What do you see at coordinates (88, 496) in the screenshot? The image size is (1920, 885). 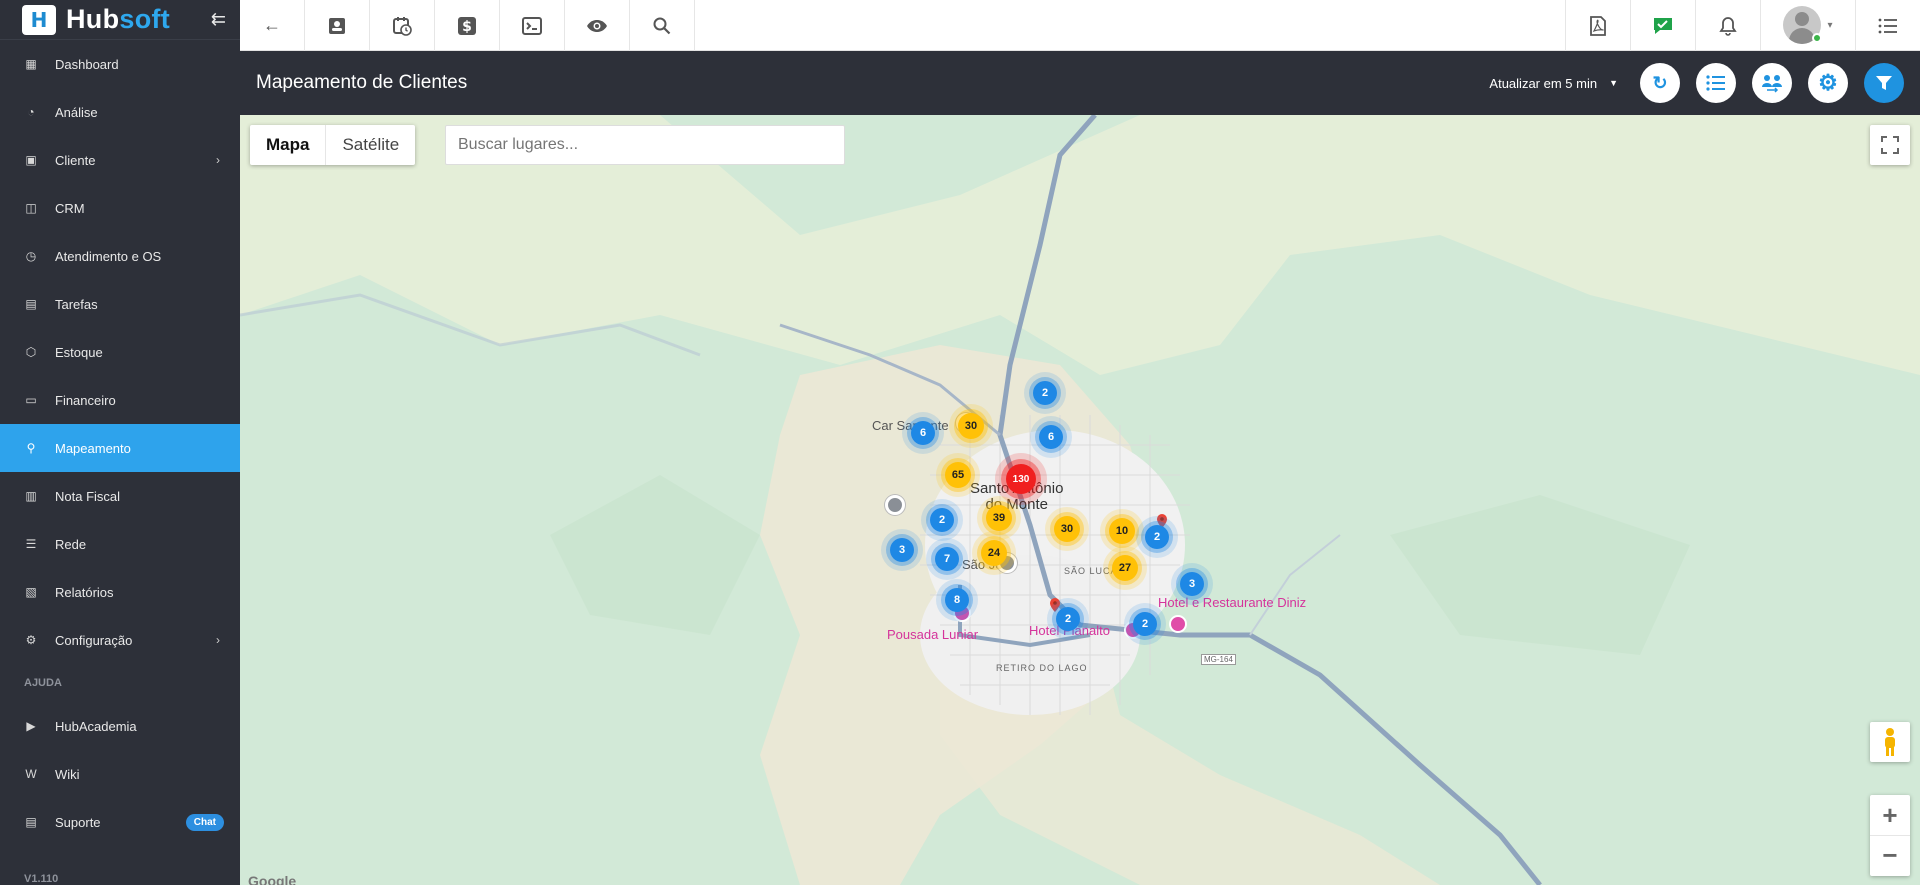 I see `sidebar-item-label: Nota Fiscal` at bounding box center [88, 496].